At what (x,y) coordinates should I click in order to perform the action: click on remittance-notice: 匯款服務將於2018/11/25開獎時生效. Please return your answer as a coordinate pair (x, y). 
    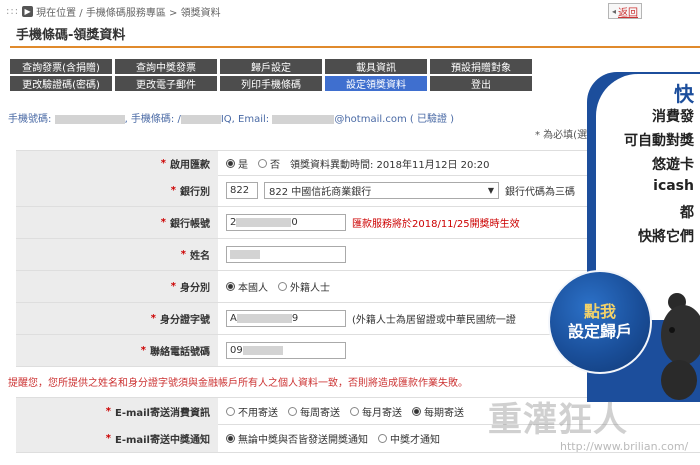
    Looking at the image, I should click on (436, 224).